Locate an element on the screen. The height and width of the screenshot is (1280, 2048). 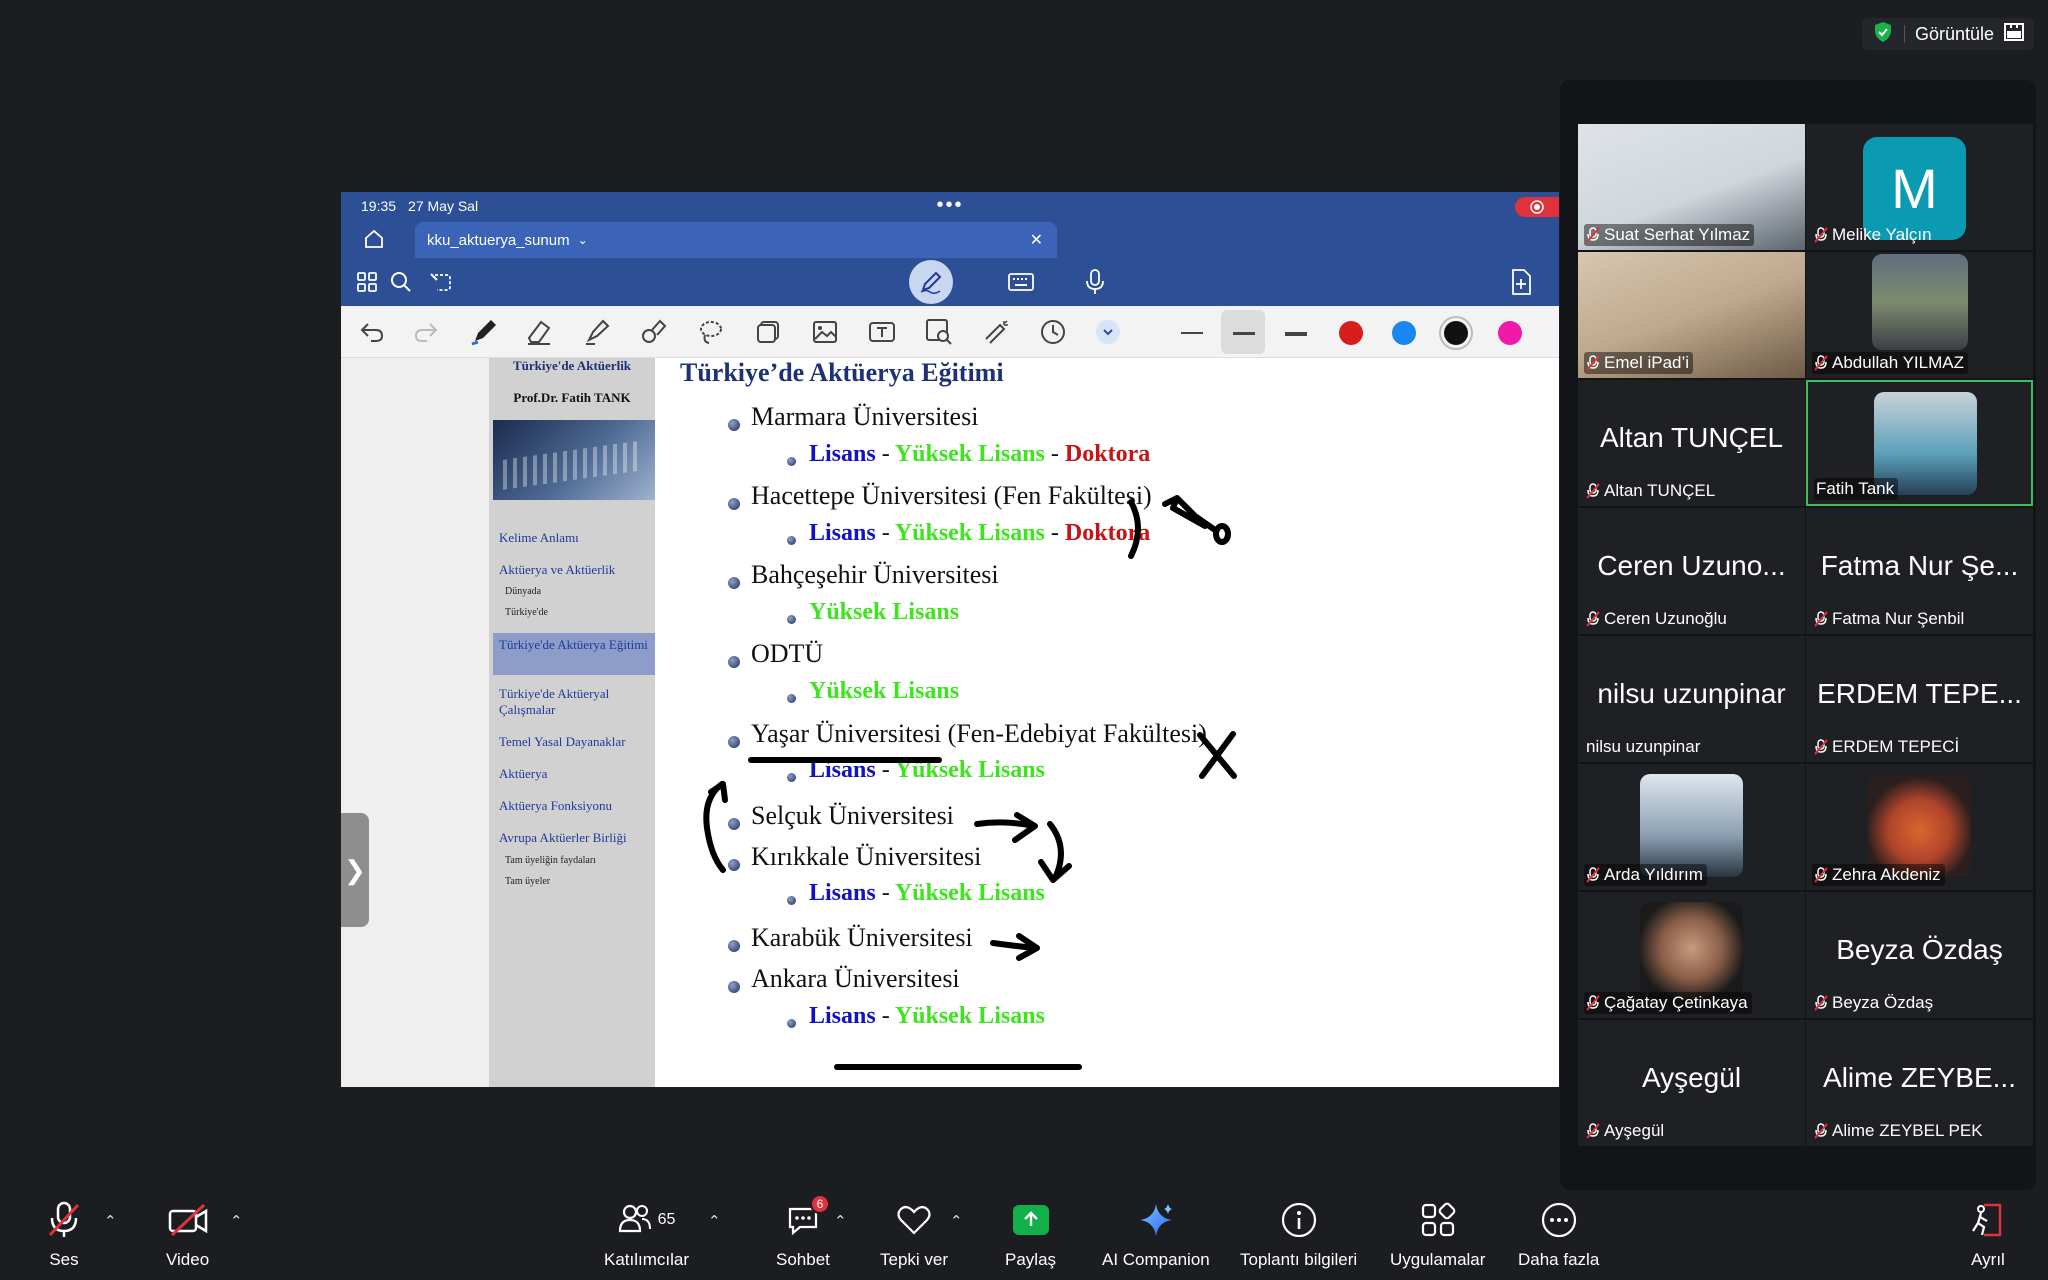
nav-item: Avrupa Aktüerler Birliği is located at coordinates (574, 838).